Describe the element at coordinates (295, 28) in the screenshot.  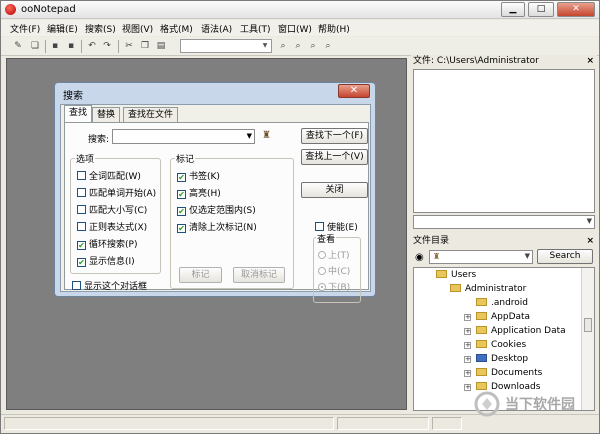
I see `menu-window: 窗口(W)` at that location.